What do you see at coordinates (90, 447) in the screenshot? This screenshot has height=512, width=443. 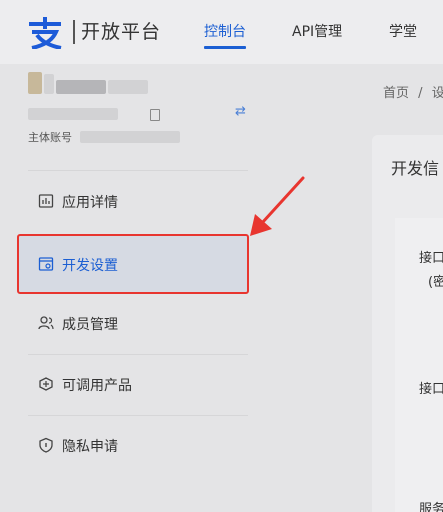 I see `sidebar-item-label: 隐私申请` at bounding box center [90, 447].